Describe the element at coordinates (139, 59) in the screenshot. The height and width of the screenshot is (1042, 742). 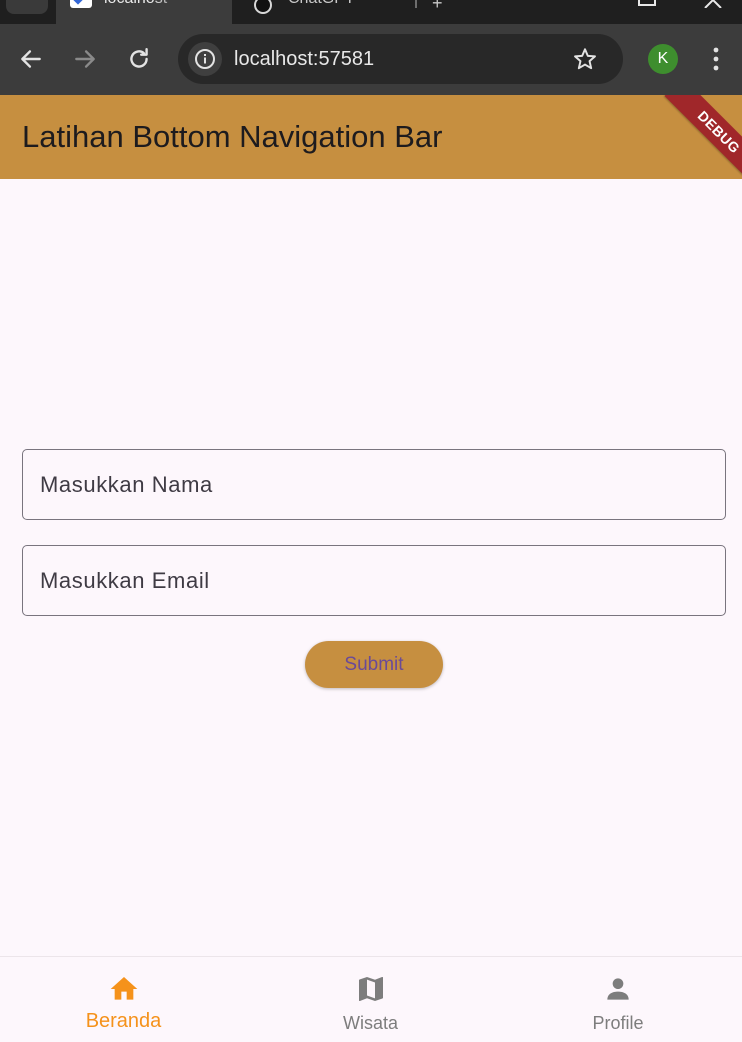
I see `reload-icon` at that location.